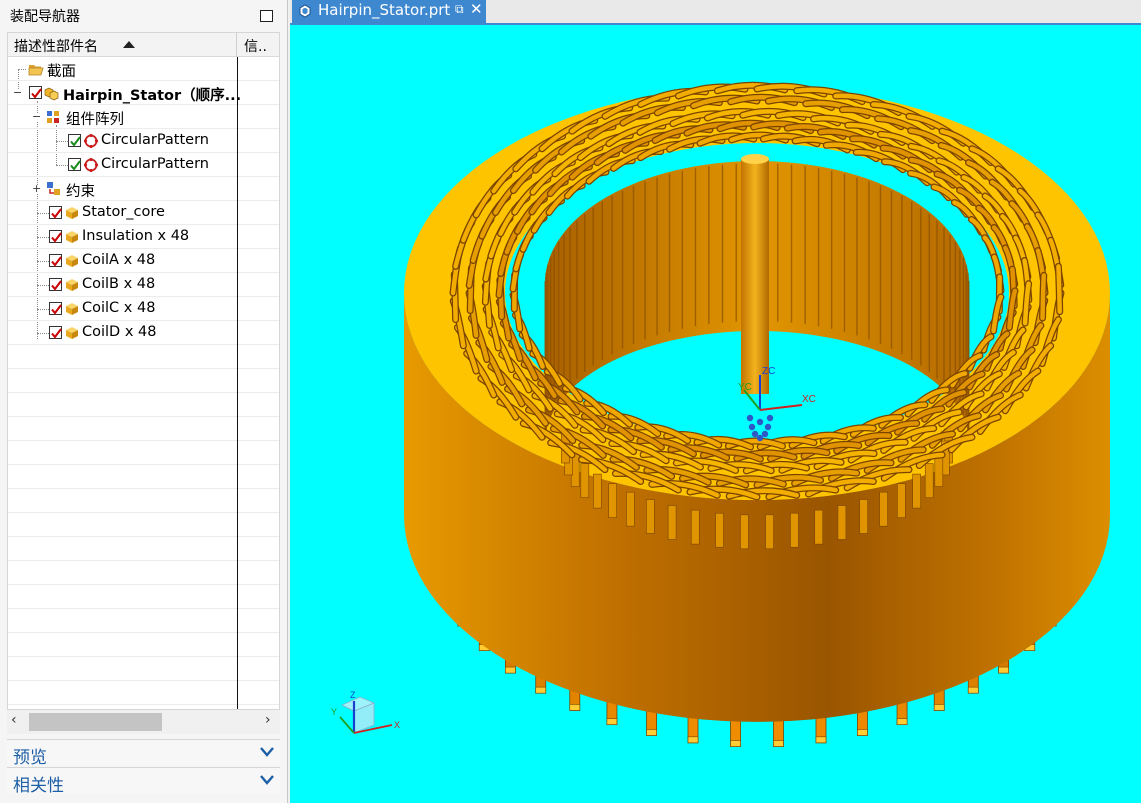 The height and width of the screenshot is (803, 1141). I want to click on tree-row-label: Stator_core, so click(123, 212).